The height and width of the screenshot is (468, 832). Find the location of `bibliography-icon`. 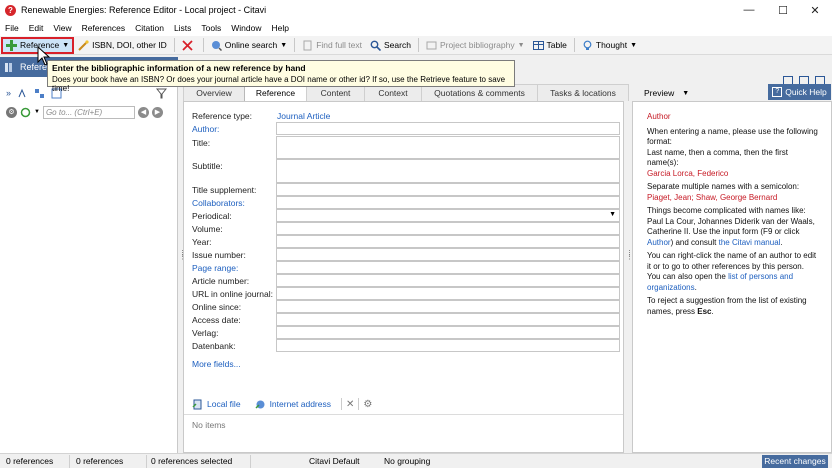

bibliography-icon is located at coordinates (431, 45).